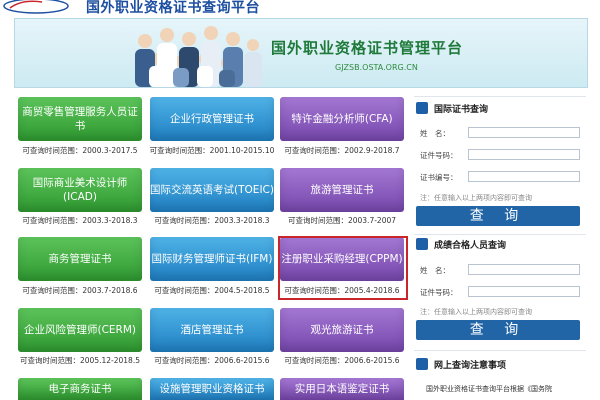 The width and height of the screenshot is (600, 400). I want to click on tile-label: 商贸零售管理服务人员证书, so click(80, 119).